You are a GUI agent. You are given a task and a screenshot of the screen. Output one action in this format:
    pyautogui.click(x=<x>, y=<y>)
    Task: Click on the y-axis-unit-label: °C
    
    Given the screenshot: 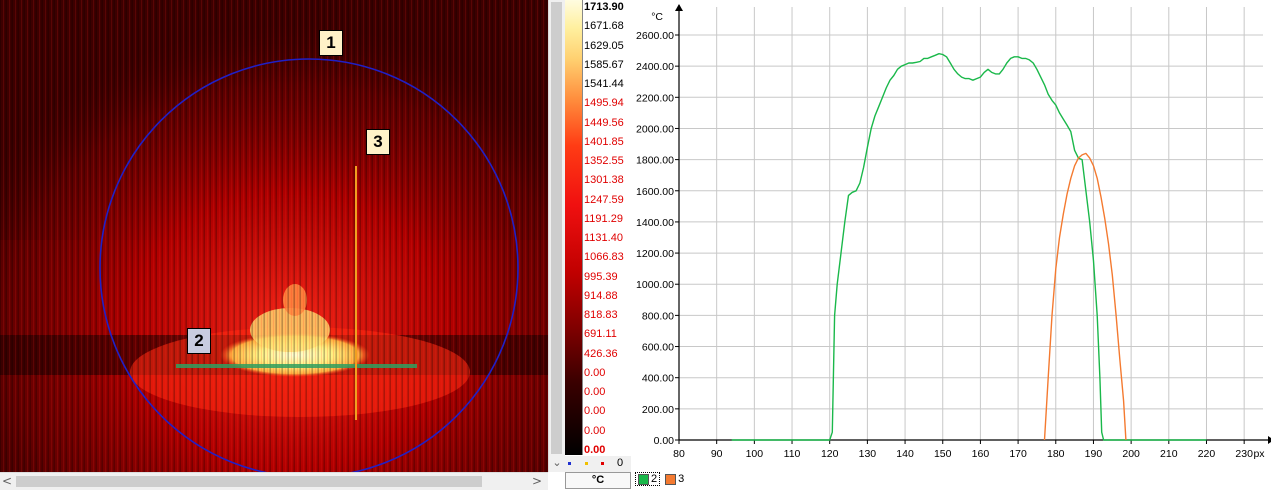 What is the action you would take?
    pyautogui.click(x=657, y=17)
    